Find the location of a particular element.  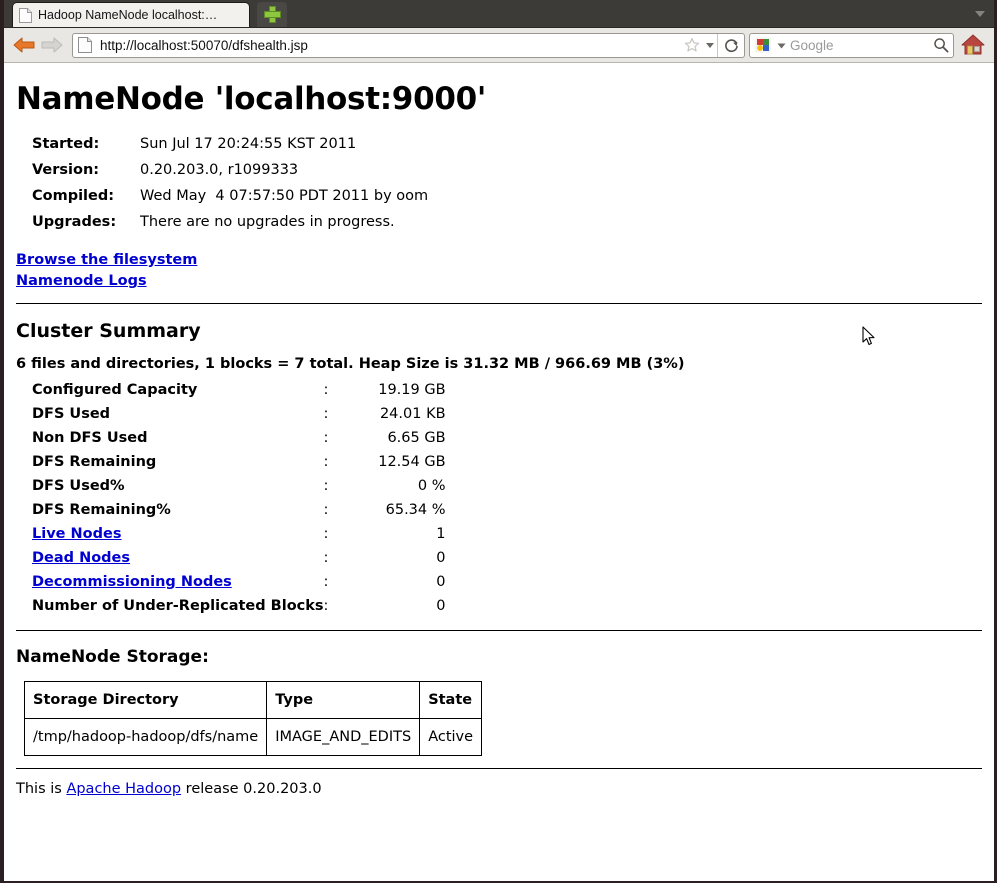

stat-name-dfs-remaining: DFS Remaining is located at coordinates (94, 462).